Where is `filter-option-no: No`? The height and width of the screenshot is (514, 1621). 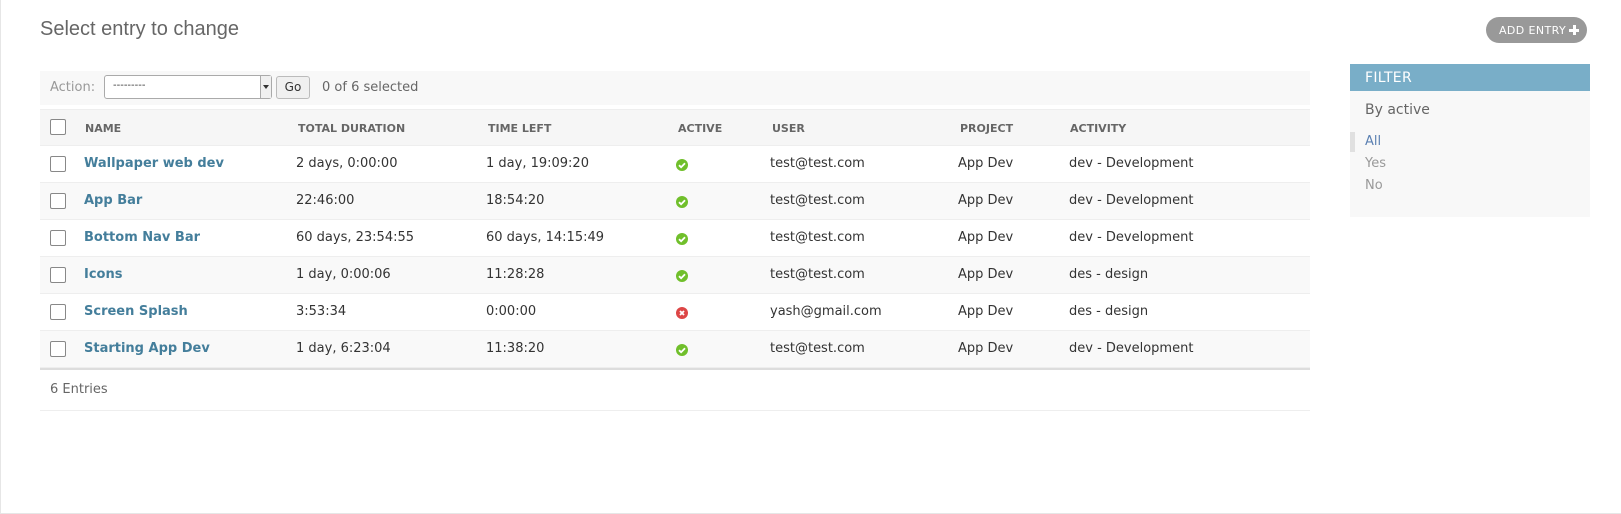 filter-option-no: No is located at coordinates (1374, 185).